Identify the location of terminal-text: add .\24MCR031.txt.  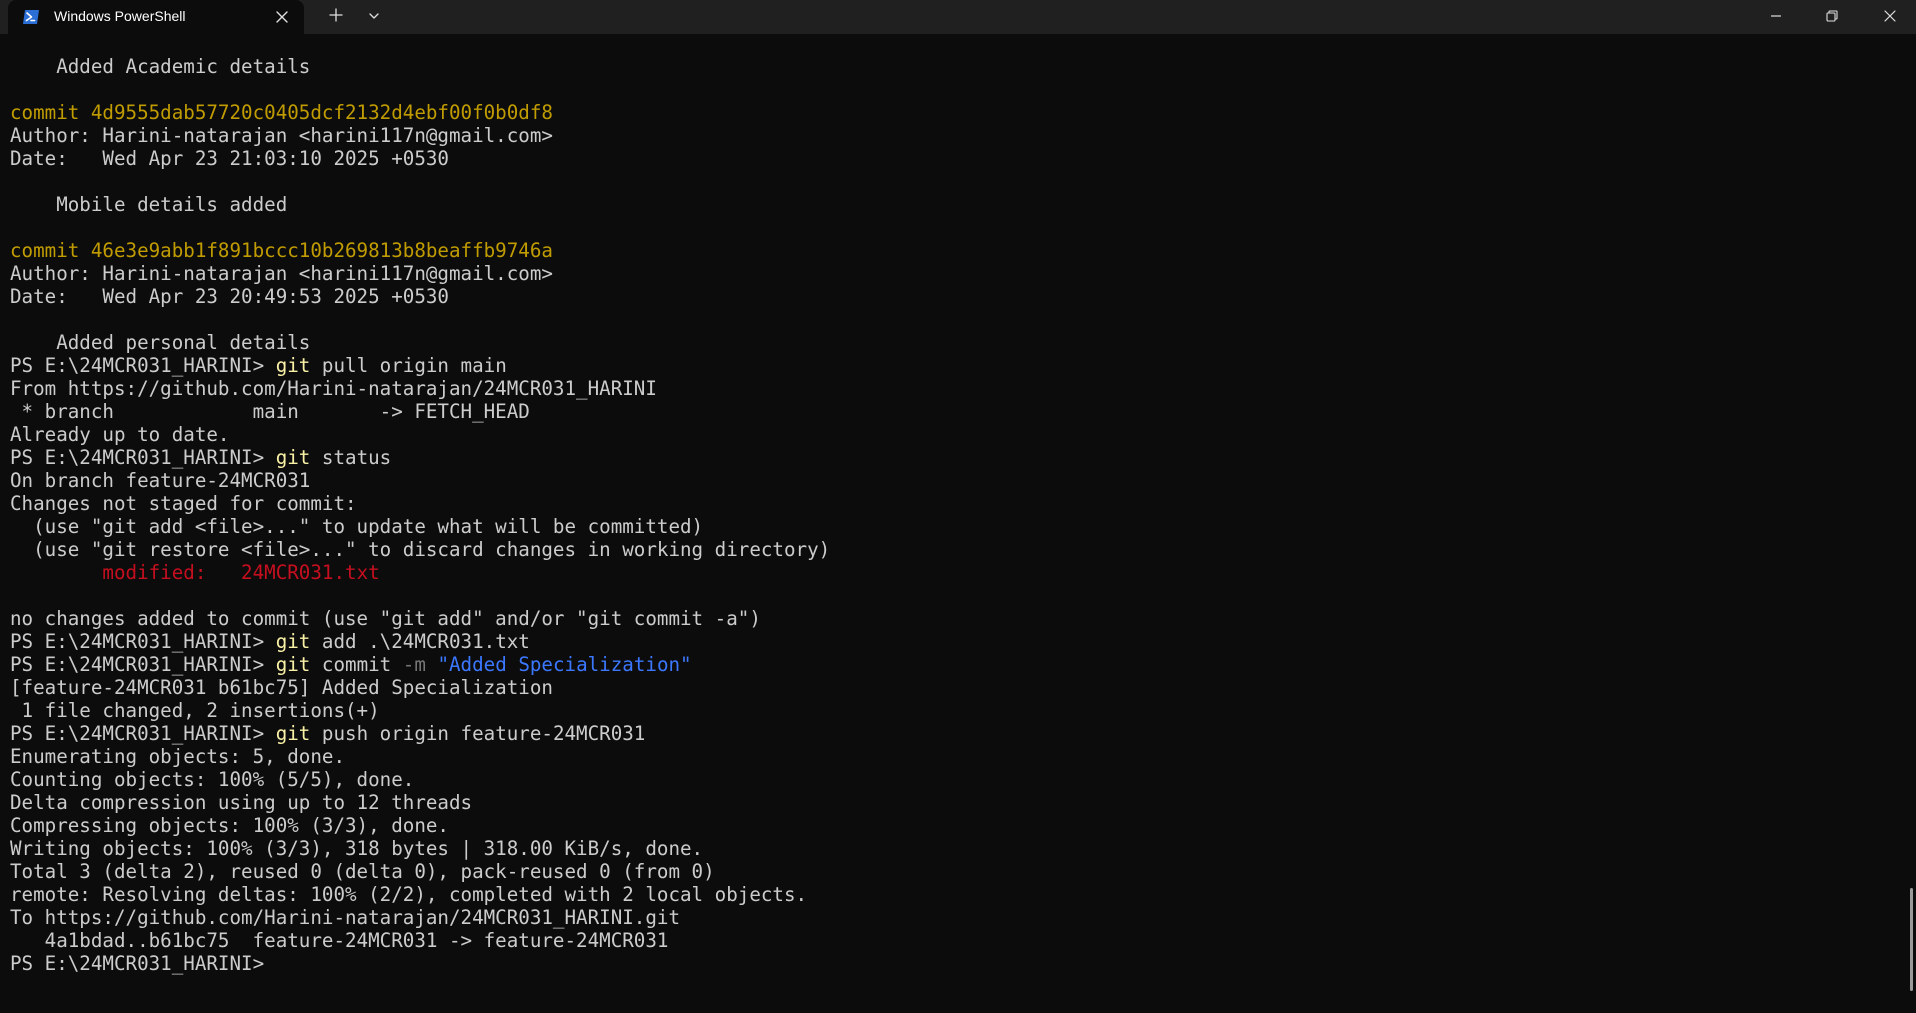
(420, 641).